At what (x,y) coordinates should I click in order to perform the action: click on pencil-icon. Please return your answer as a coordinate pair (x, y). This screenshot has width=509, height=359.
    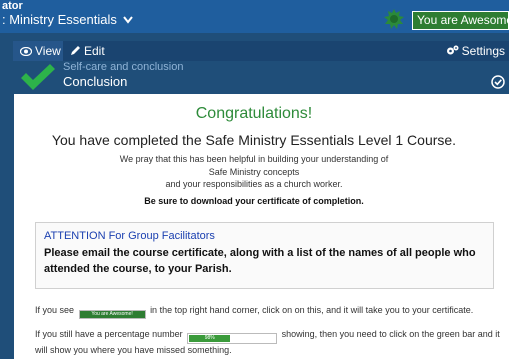
    Looking at the image, I should click on (75, 50).